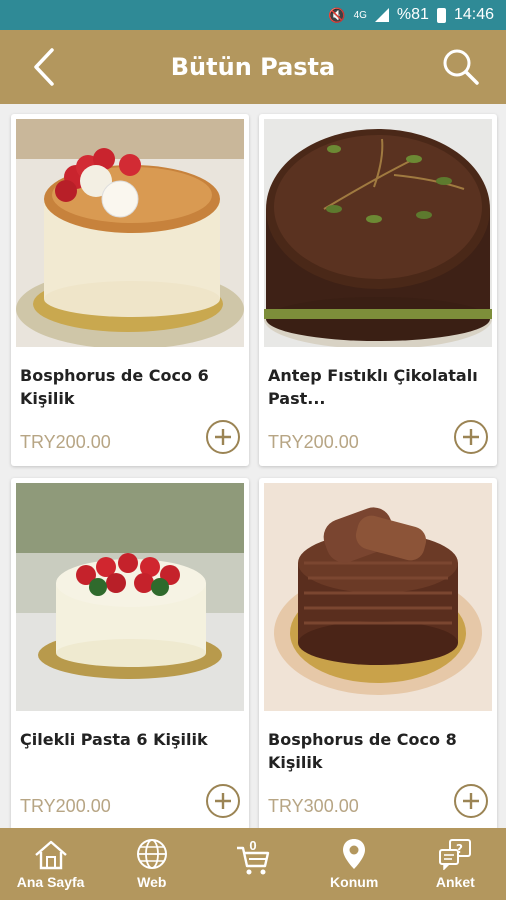 The width and height of the screenshot is (506, 900). Describe the element at coordinates (441, 15) in the screenshot. I see `battery-icon` at that location.